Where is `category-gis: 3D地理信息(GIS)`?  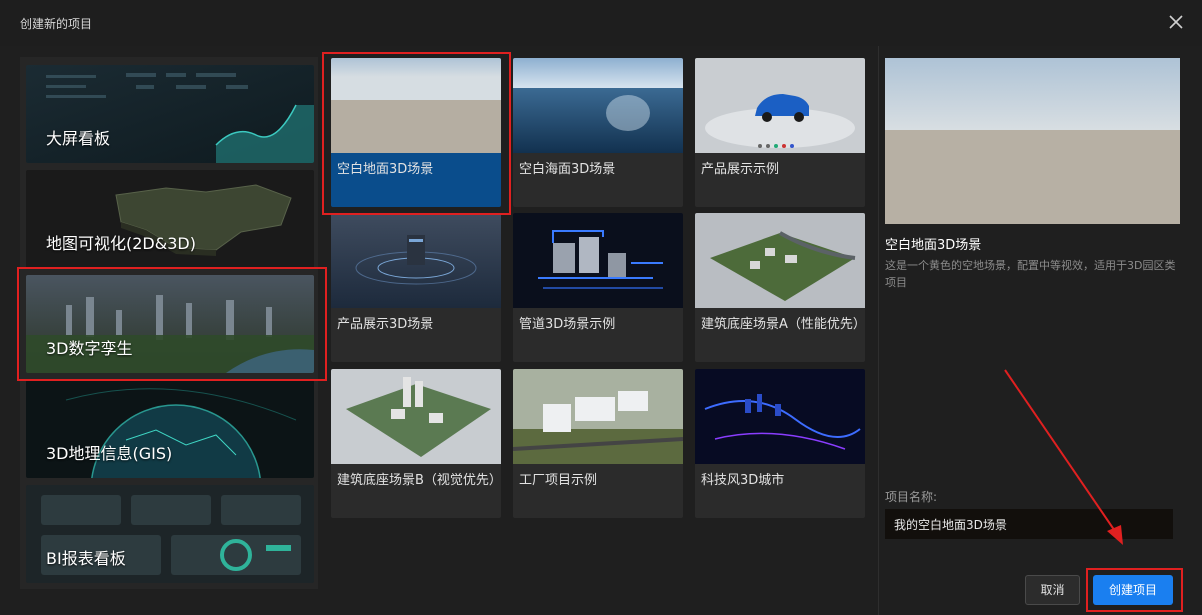
category-gis: 3D地理信息(GIS) is located at coordinates (170, 429).